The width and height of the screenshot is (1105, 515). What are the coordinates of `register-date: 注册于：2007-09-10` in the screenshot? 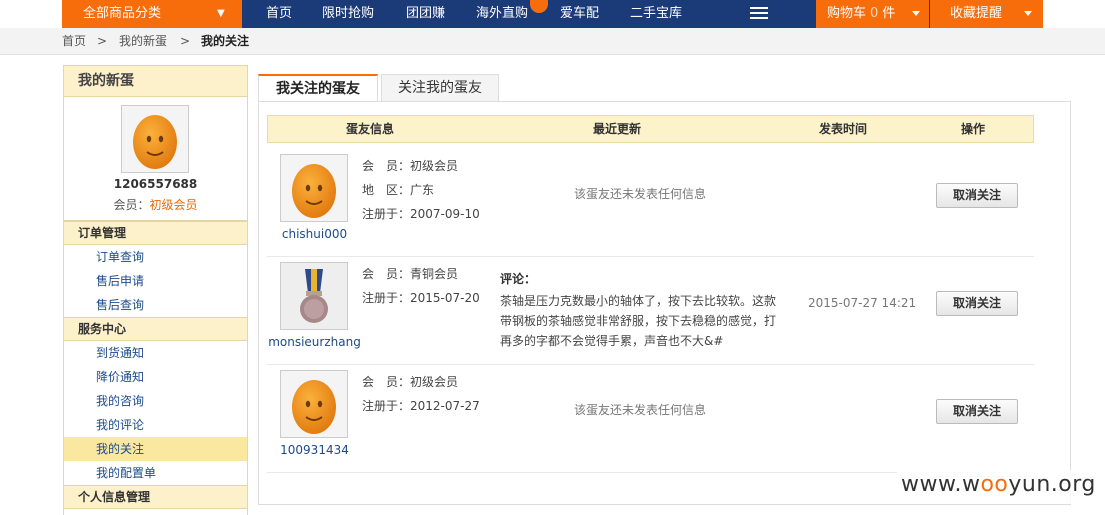 It's located at (421, 214).